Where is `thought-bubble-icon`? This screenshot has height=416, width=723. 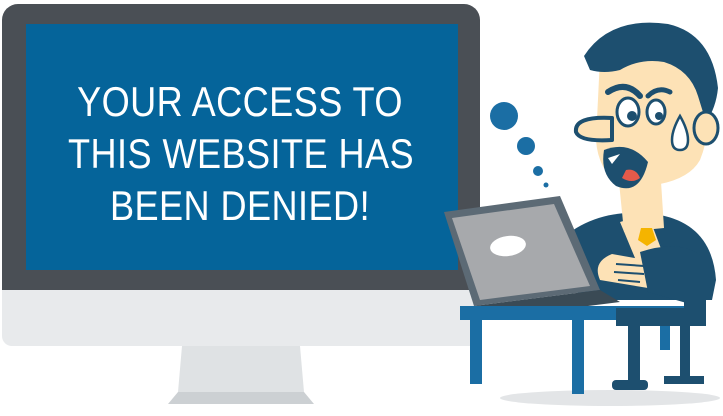
thought-bubble-icon is located at coordinates (519, 145).